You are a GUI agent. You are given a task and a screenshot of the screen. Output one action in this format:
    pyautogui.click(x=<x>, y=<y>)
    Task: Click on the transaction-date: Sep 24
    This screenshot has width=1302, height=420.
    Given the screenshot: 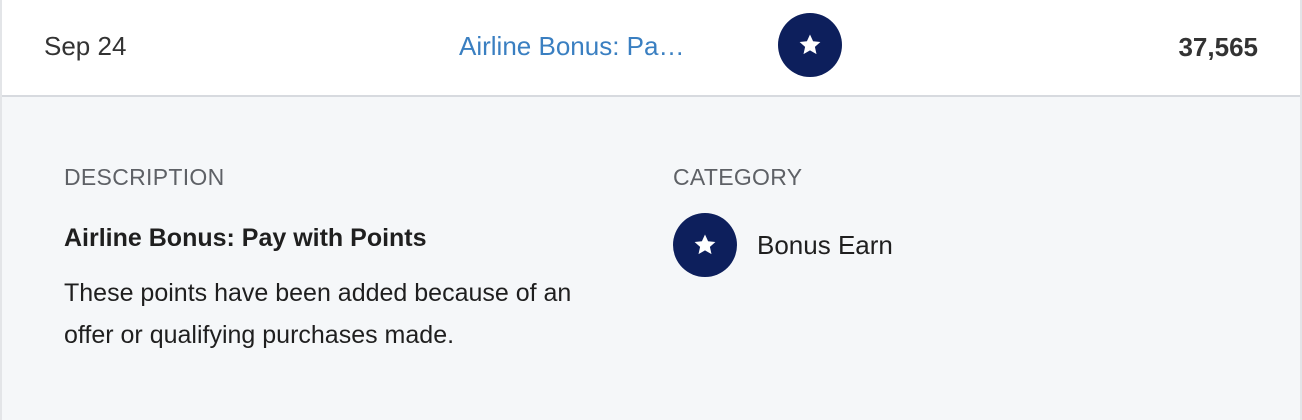 What is the action you would take?
    pyautogui.click(x=85, y=46)
    